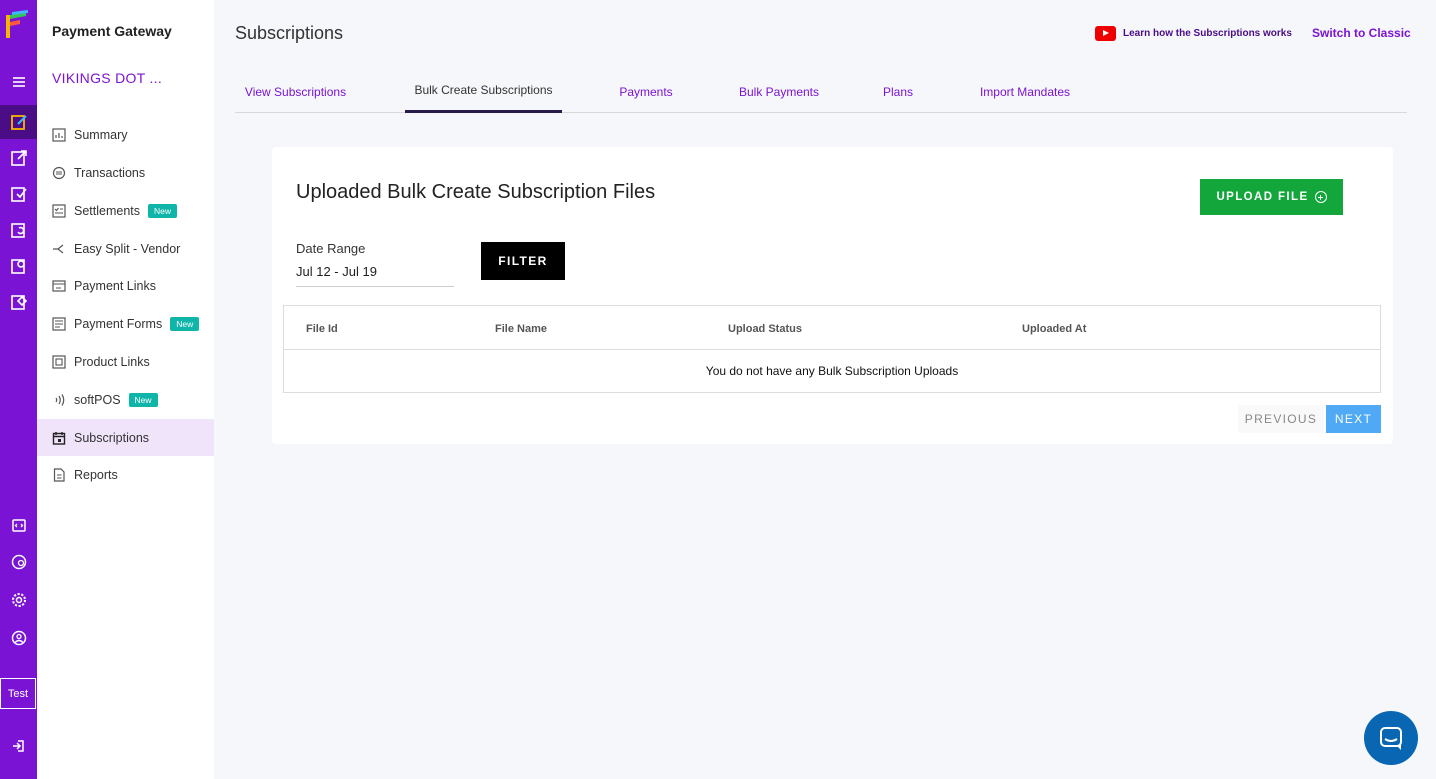  What do you see at coordinates (898, 91) in the screenshot?
I see `tab-plans: Plans` at bounding box center [898, 91].